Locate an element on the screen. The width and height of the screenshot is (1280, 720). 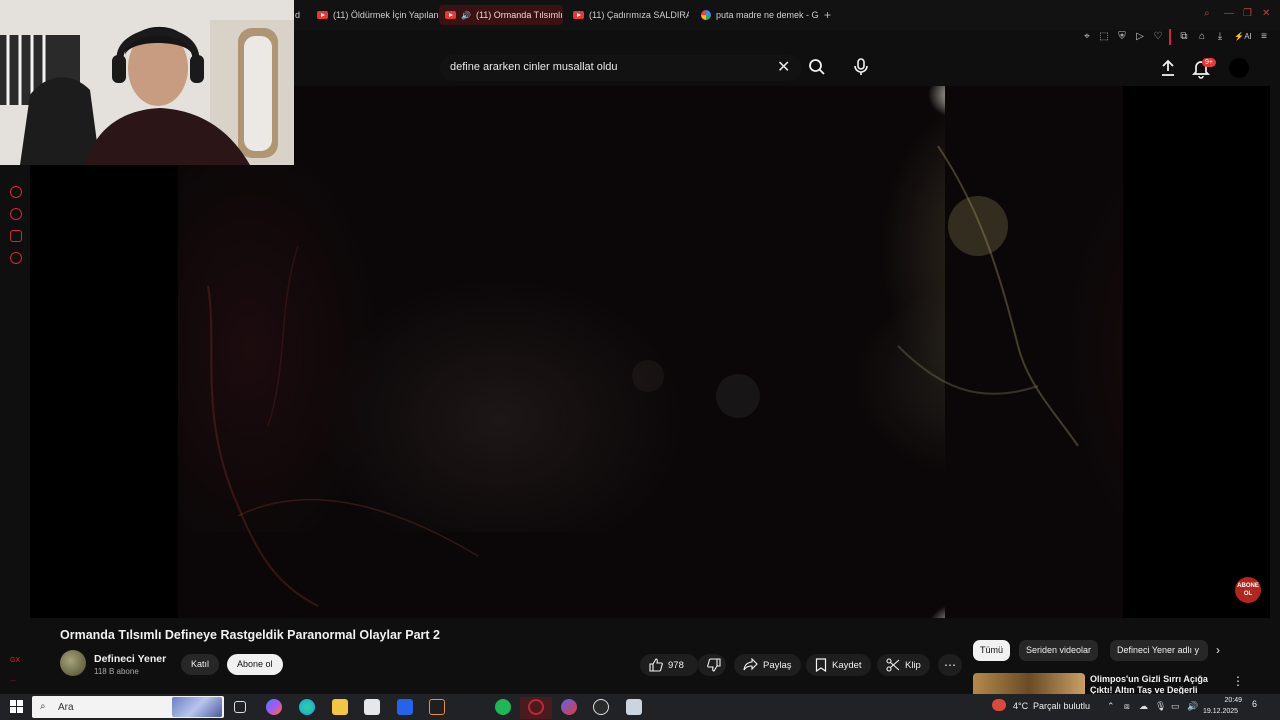
task-view-icon is located at coordinates (240, 707).